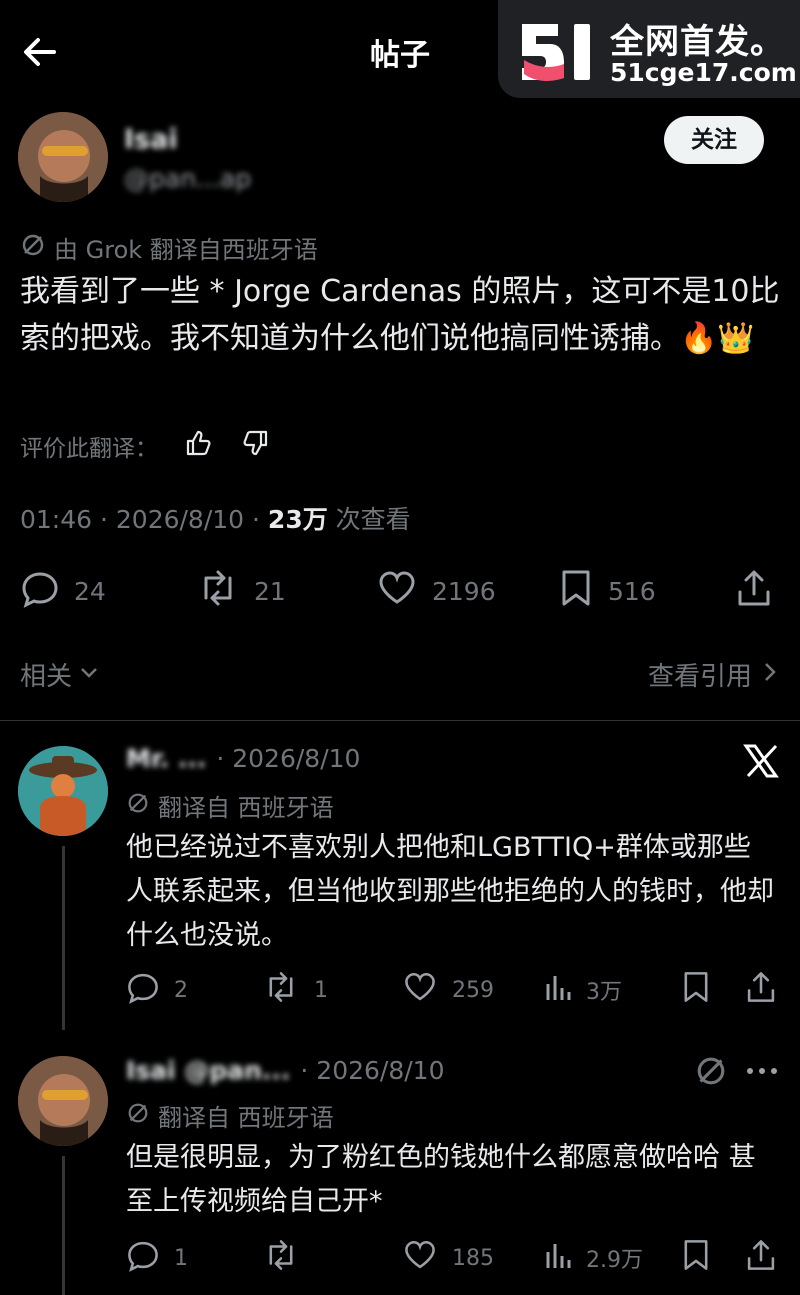 The height and width of the screenshot is (1295, 800). I want to click on watermark-banner: 全网首发。 51cge17.com, so click(649, 49).